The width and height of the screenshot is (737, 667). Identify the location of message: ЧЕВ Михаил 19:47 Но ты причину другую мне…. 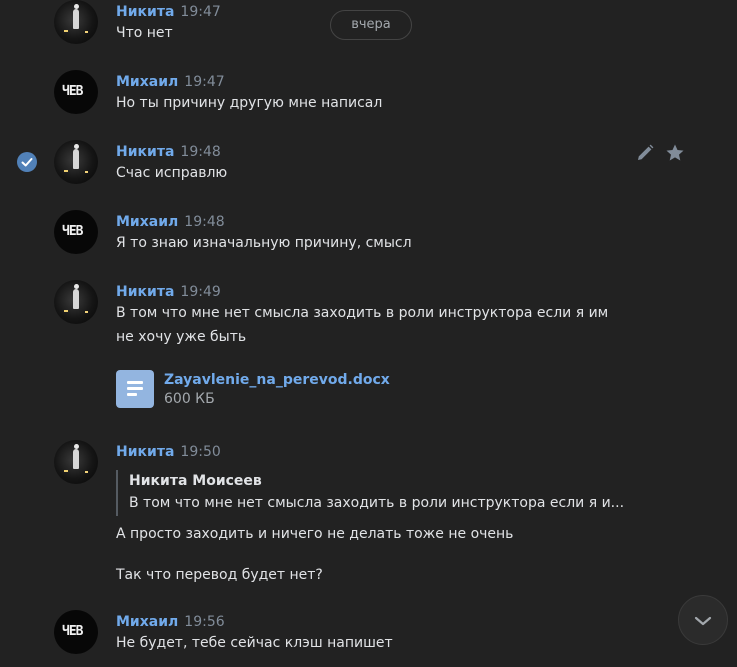
(368, 98).